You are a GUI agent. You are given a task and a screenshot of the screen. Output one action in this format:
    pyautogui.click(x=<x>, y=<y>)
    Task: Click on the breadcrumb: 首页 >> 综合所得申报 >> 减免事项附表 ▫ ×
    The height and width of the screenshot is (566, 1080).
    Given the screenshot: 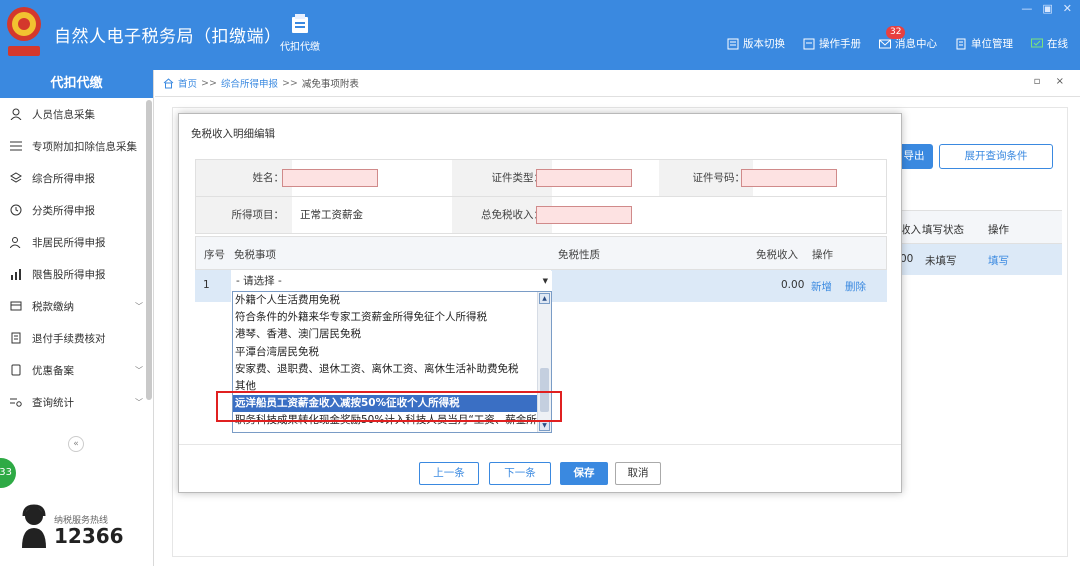 What is the action you would take?
    pyautogui.click(x=617, y=83)
    